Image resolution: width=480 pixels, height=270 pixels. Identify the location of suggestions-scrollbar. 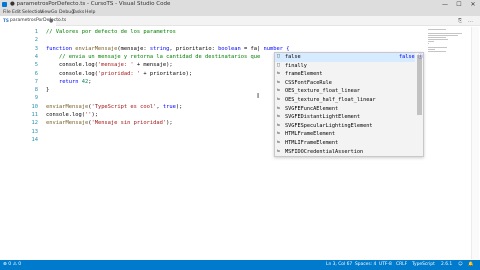
(419, 85).